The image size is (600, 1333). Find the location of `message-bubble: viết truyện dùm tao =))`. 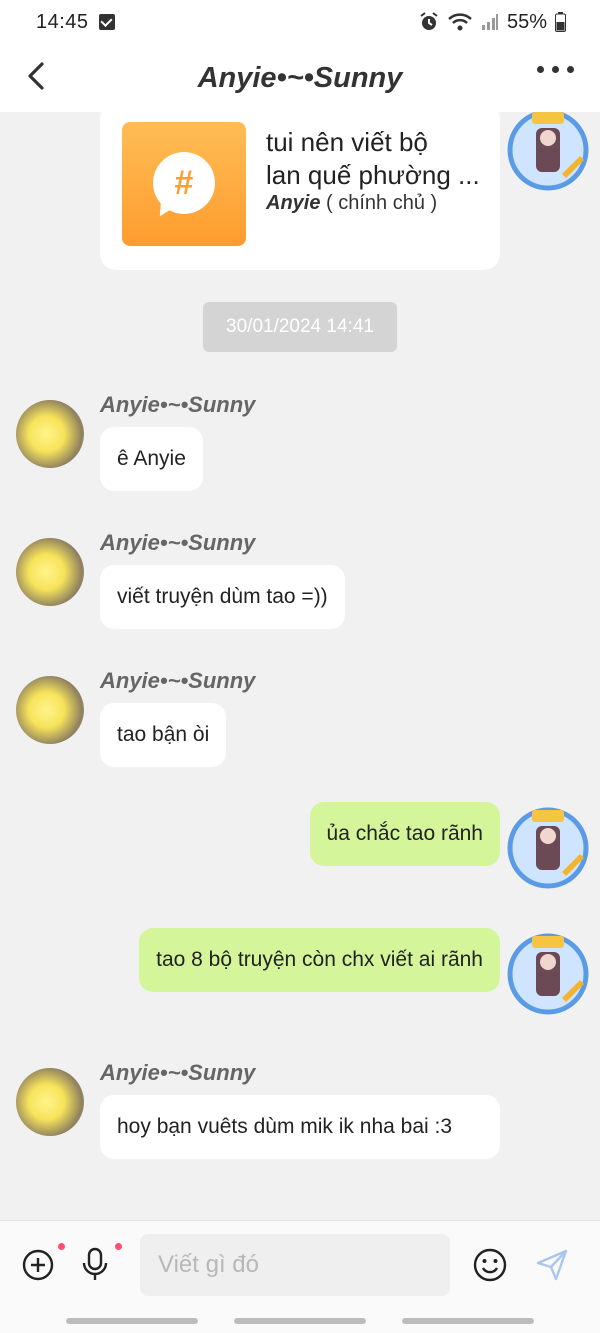

message-bubble: viết truyện dùm tao =)) is located at coordinates (222, 597).